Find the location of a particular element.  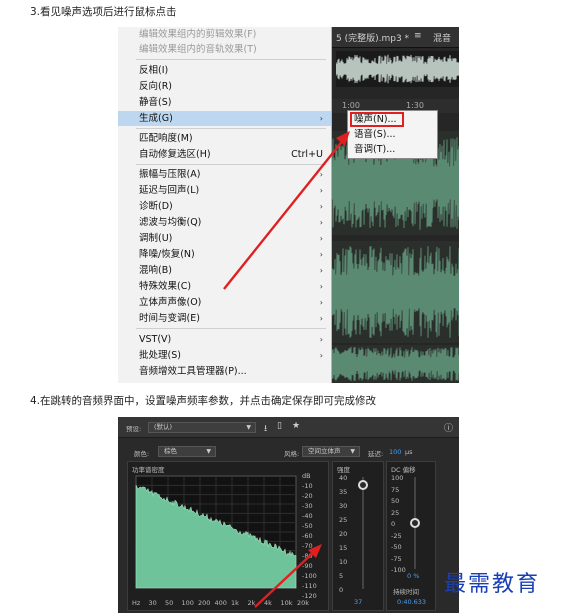

step4-caption: 4.在跳转的音频界面中，设置噪声频率参数，并点击确定保存即可完成修改 is located at coordinates (203, 401).